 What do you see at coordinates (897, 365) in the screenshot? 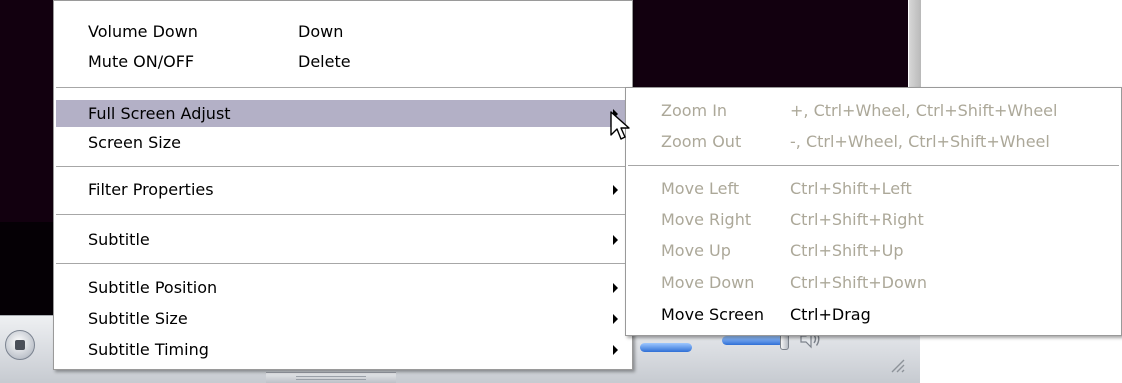
I see `resize-grip-icon` at bounding box center [897, 365].